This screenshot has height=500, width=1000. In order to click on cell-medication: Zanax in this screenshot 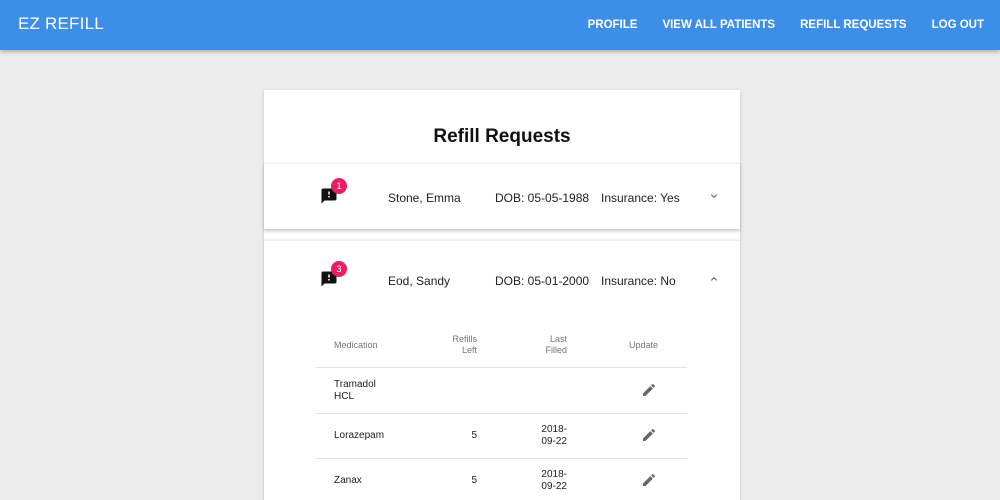, I will do `click(348, 480)`.